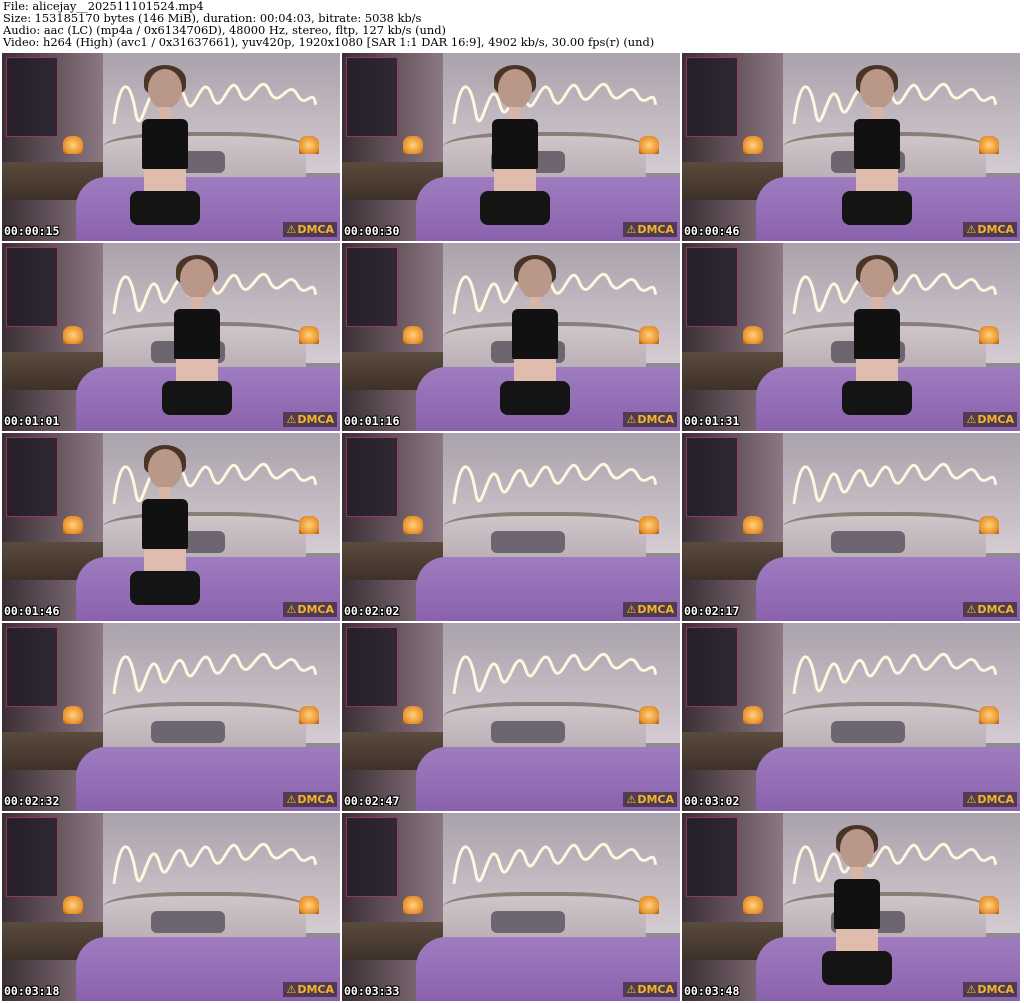 Image resolution: width=1024 pixels, height=1003 pixels. Describe the element at coordinates (372, 991) in the screenshot. I see `timestamp-label: 00:03:33` at that location.